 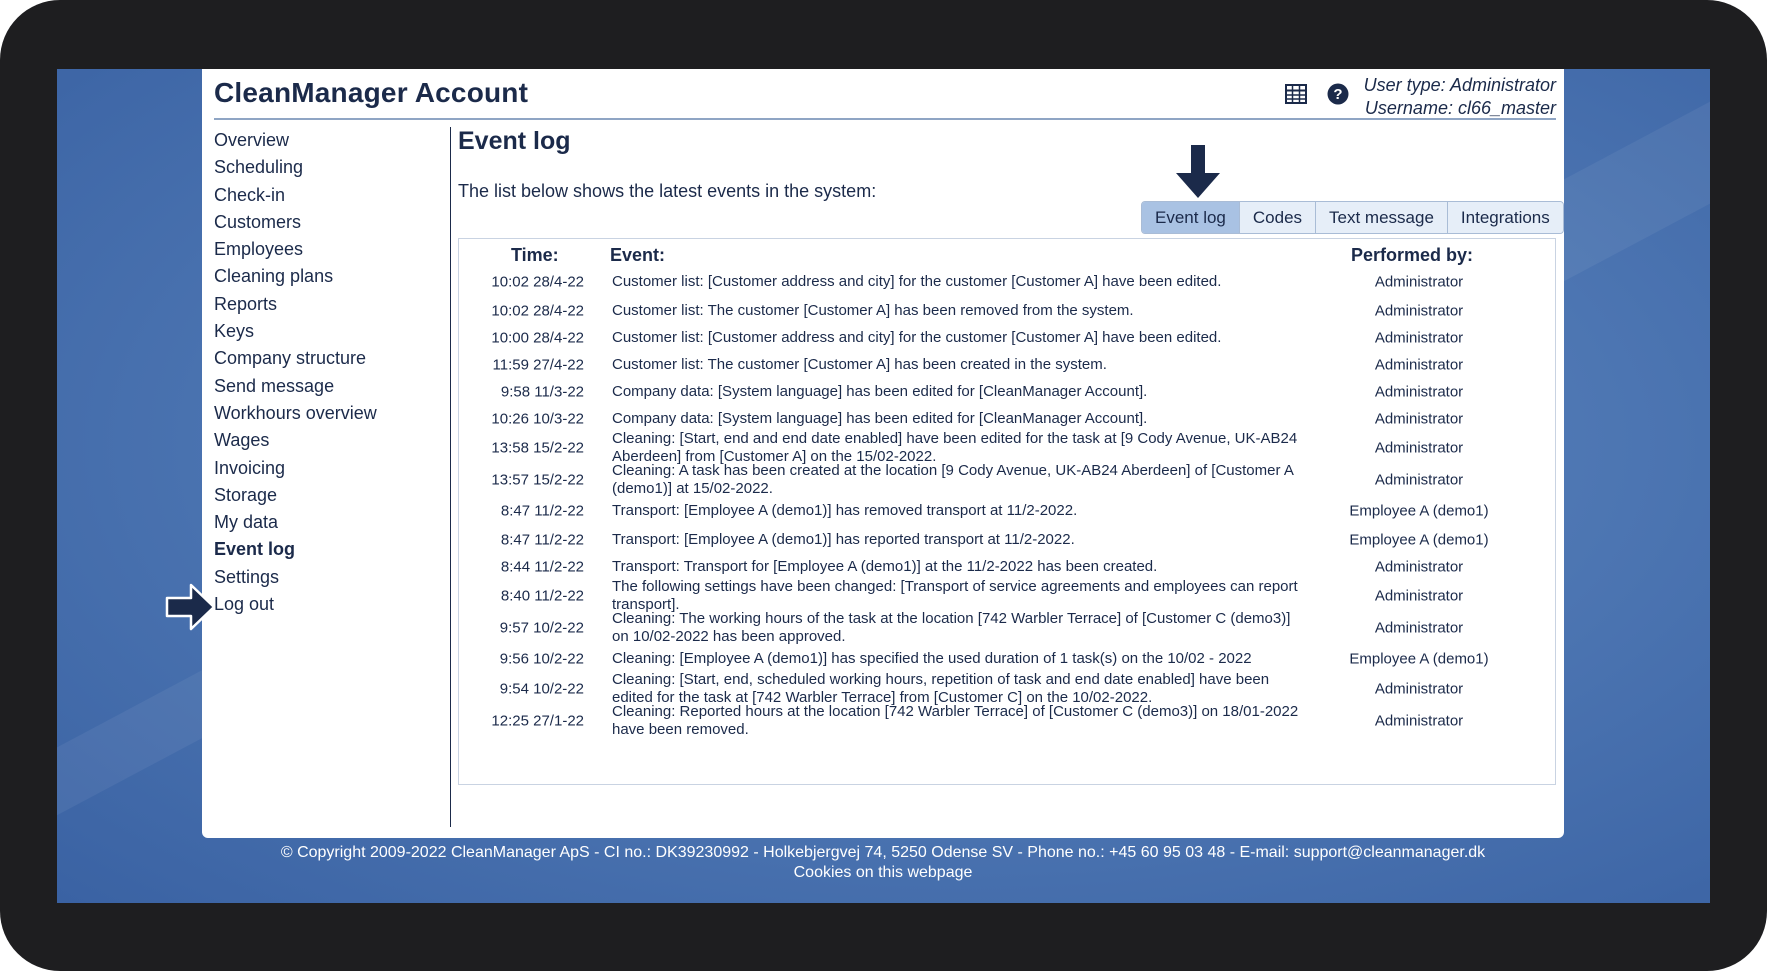 I want to click on sidebar-item-settings: Settings, so click(x=295, y=577).